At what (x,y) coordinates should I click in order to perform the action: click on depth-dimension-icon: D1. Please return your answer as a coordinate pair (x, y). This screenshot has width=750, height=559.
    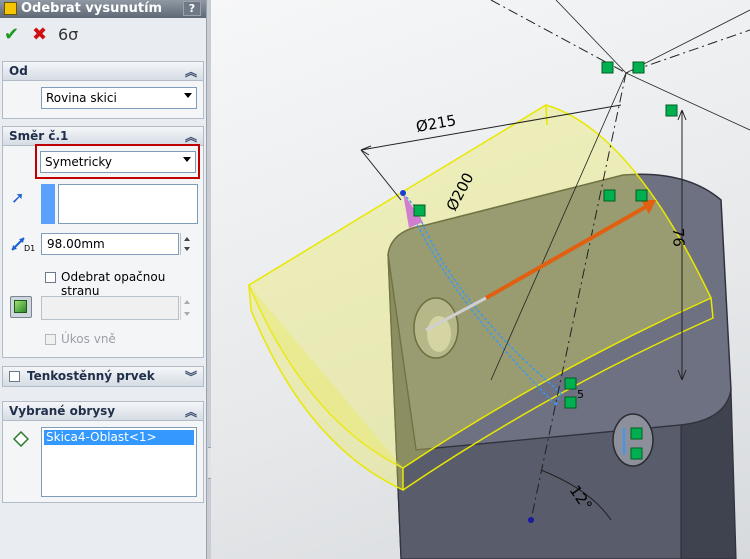
    Looking at the image, I should click on (22, 243).